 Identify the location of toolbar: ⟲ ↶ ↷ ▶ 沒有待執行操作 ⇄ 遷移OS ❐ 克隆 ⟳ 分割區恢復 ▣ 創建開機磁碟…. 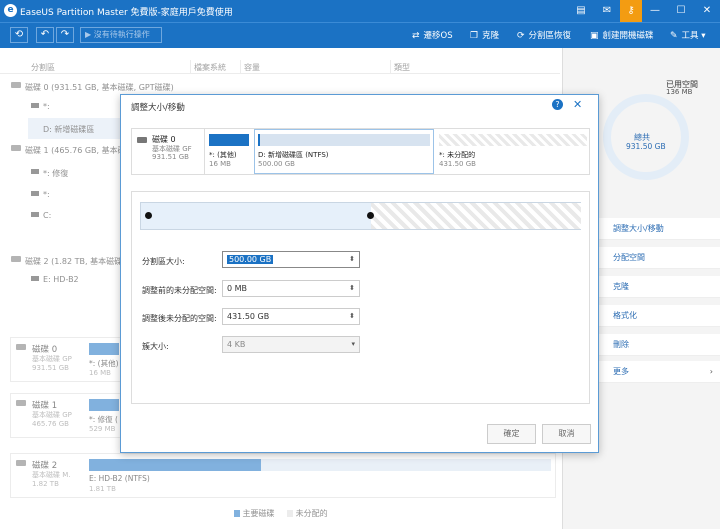
(360, 35).